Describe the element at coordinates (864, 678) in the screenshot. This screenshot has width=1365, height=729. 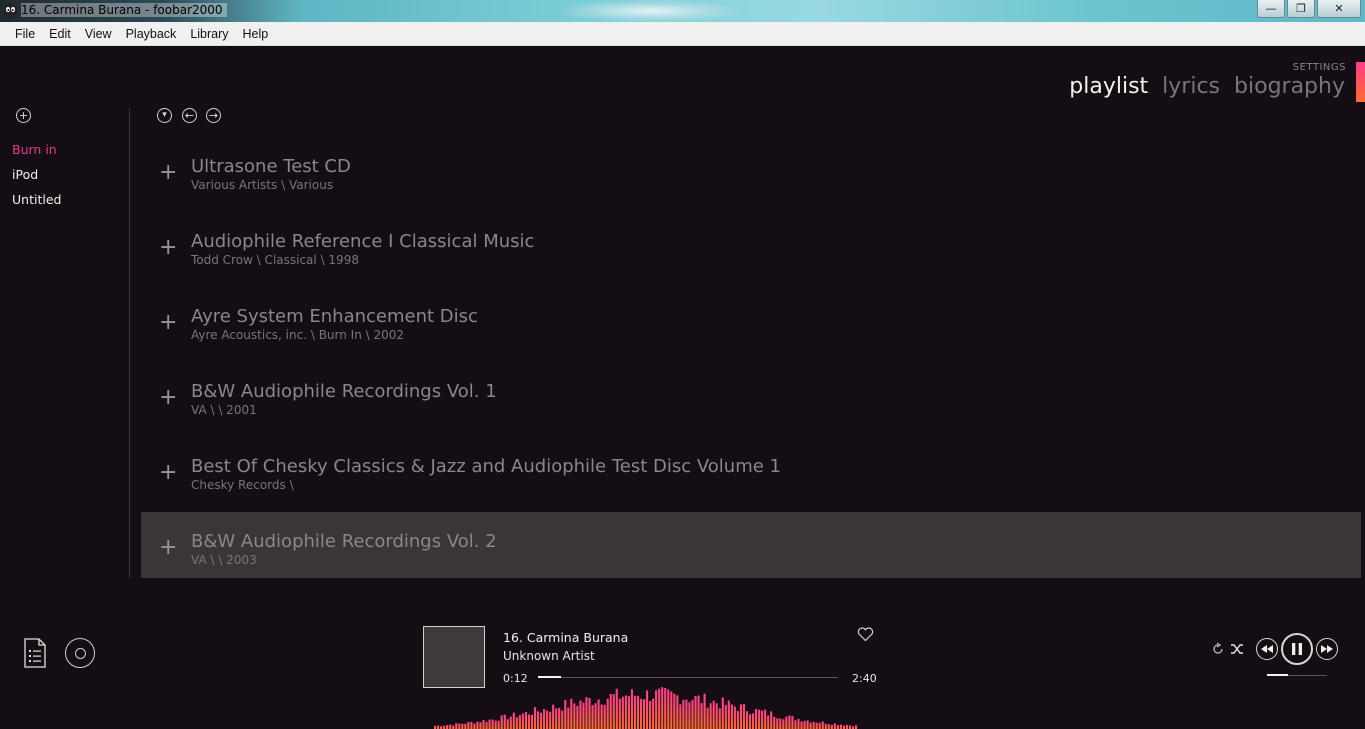
I see `total-time: 2:40` at that location.